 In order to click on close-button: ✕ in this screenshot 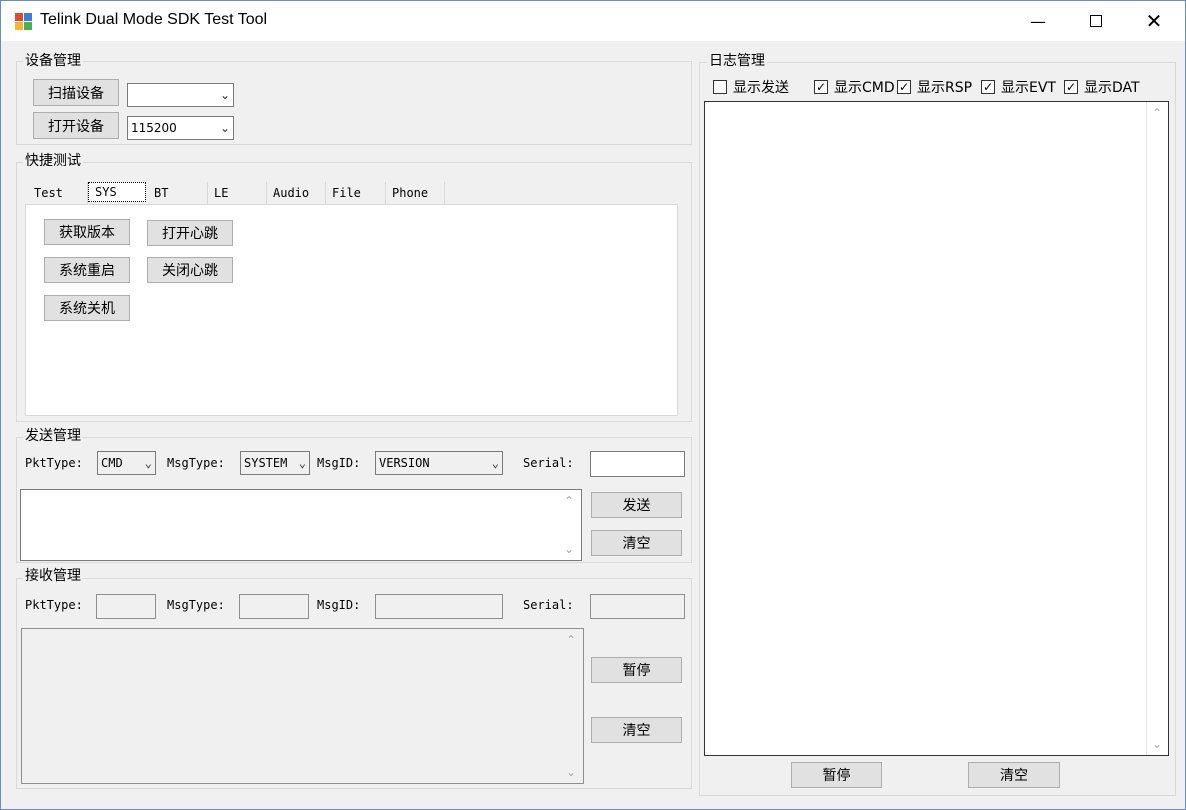, I will do `click(1154, 21)`.